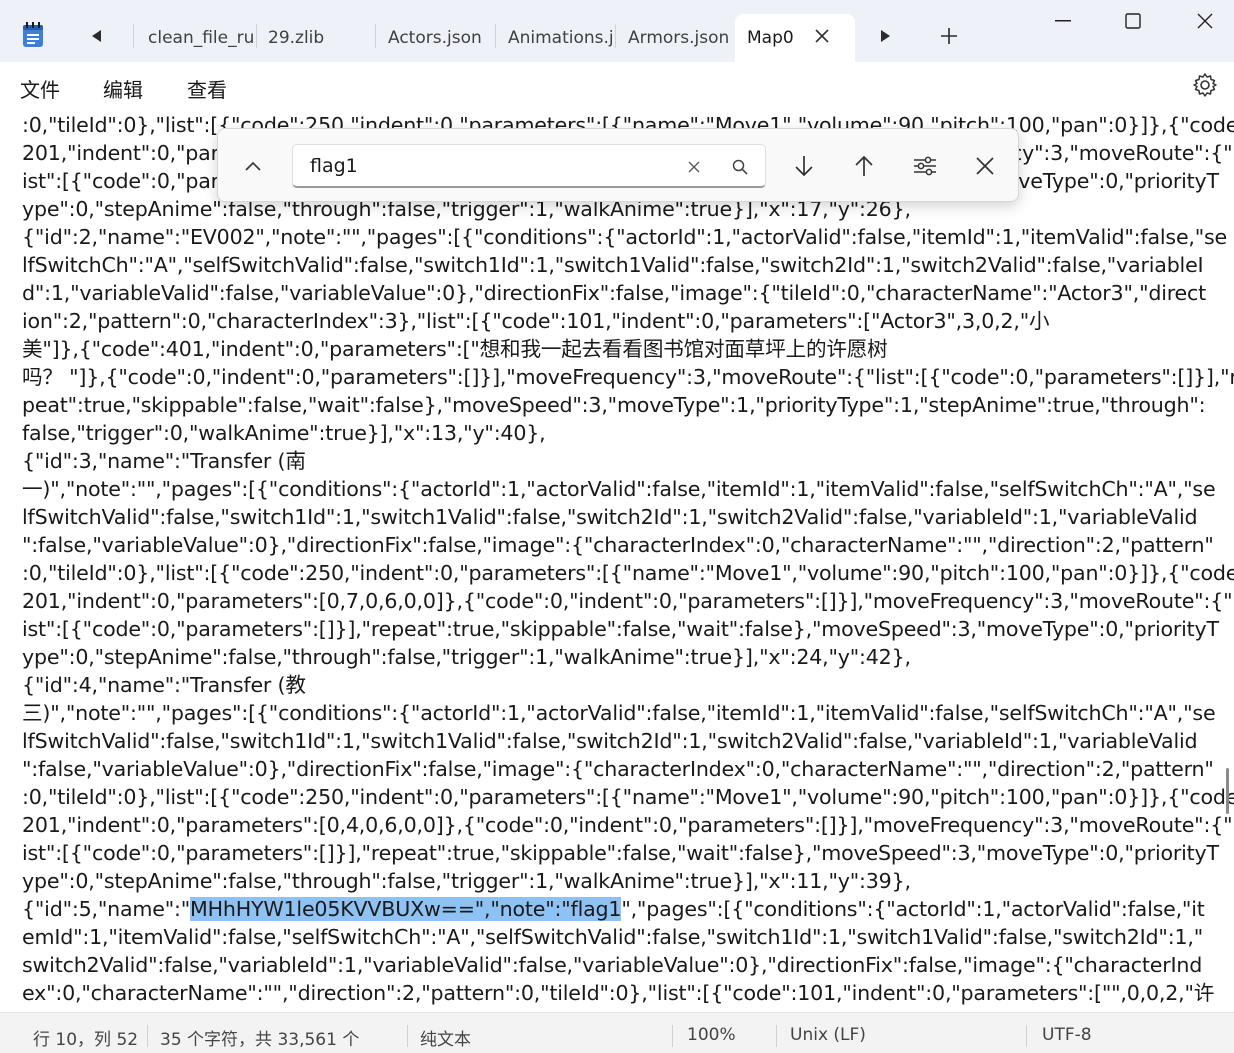 The width and height of the screenshot is (1234, 1053). Describe the element at coordinates (260, 1040) in the screenshot. I see `status-character-count: 35 个字符，共 33,561 个` at that location.